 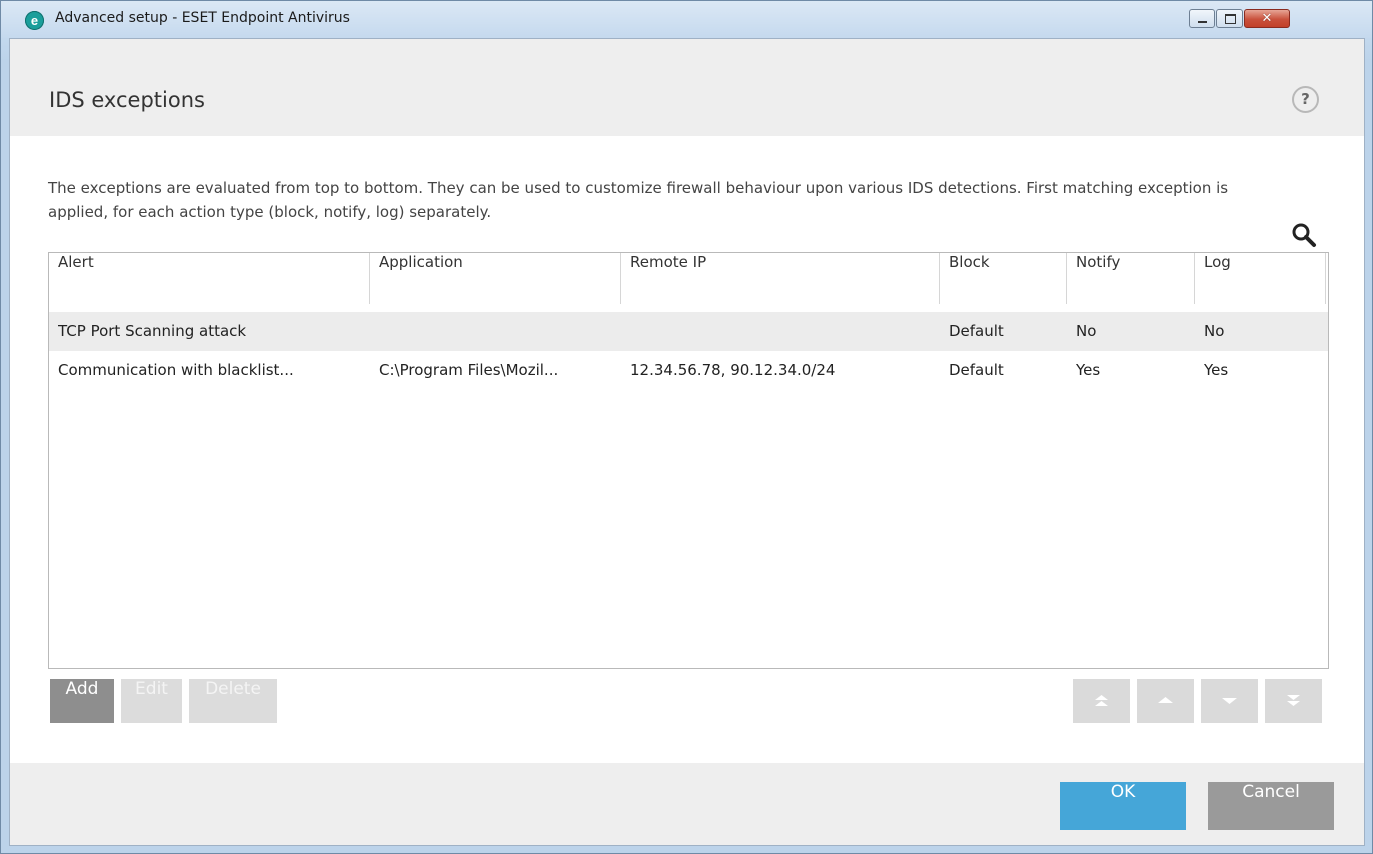 I want to click on column-header-notify: Notify, so click(x=1131, y=278).